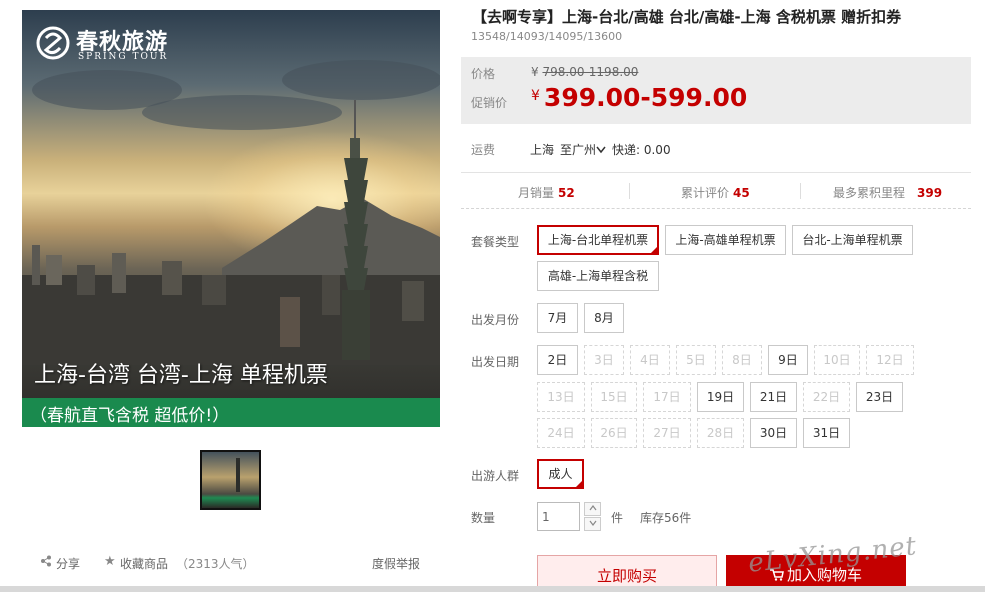 This screenshot has width=985, height=592. Describe the element at coordinates (826, 433) in the screenshot. I see `date-option: 31日` at that location.